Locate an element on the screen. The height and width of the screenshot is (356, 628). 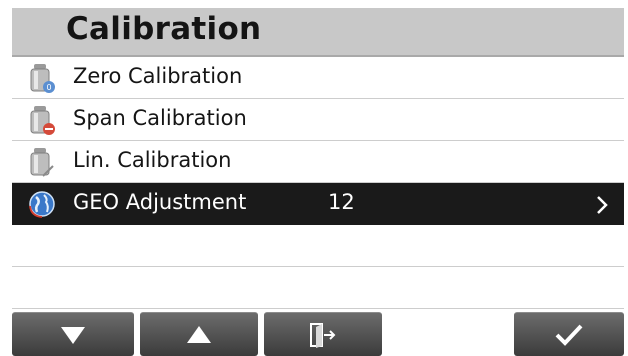
svg-text: 0 is located at coordinates (48, 87).